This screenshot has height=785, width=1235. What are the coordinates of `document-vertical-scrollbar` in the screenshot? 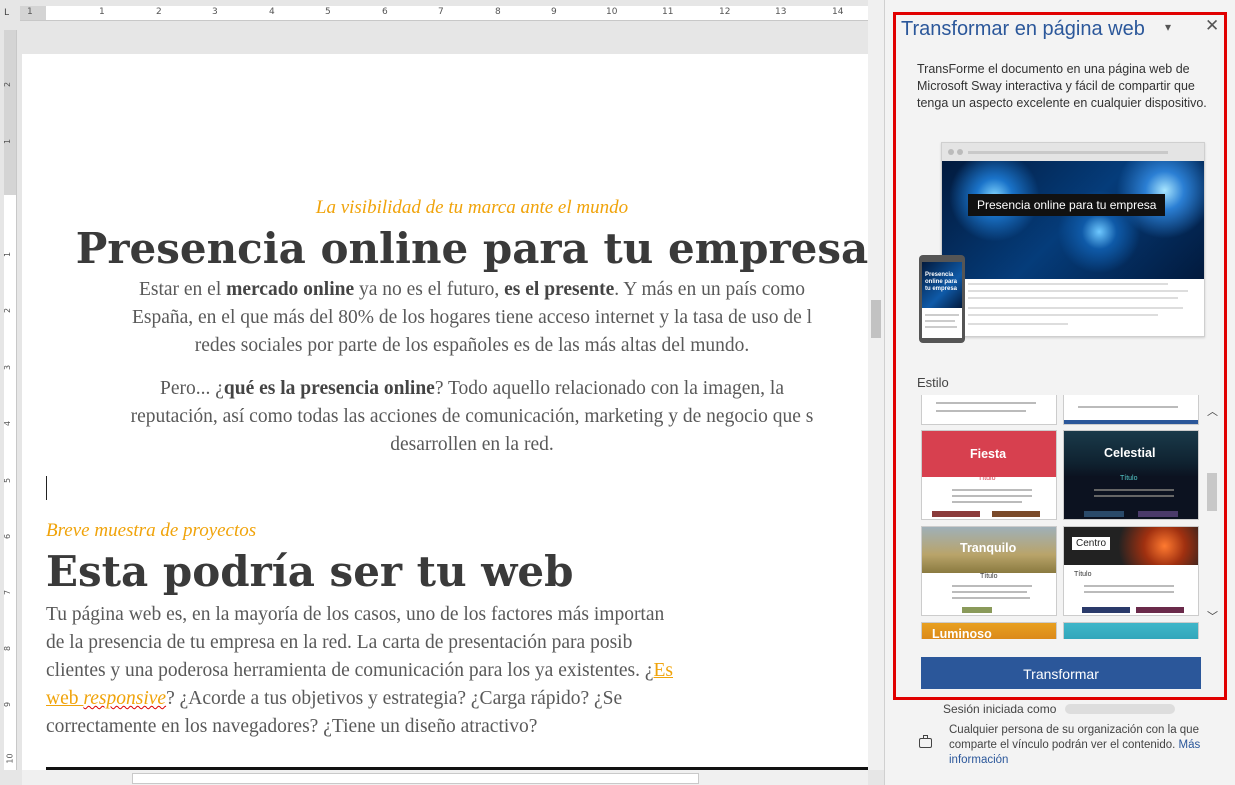 It's located at (876, 385).